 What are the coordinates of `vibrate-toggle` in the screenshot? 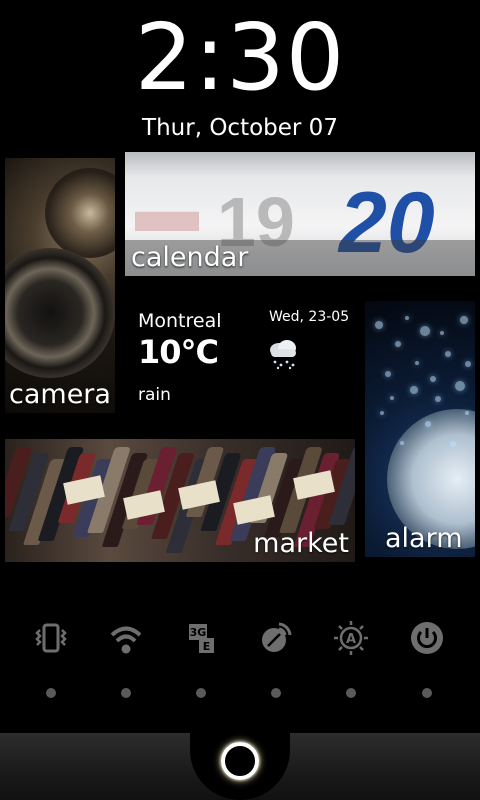 It's located at (51, 638).